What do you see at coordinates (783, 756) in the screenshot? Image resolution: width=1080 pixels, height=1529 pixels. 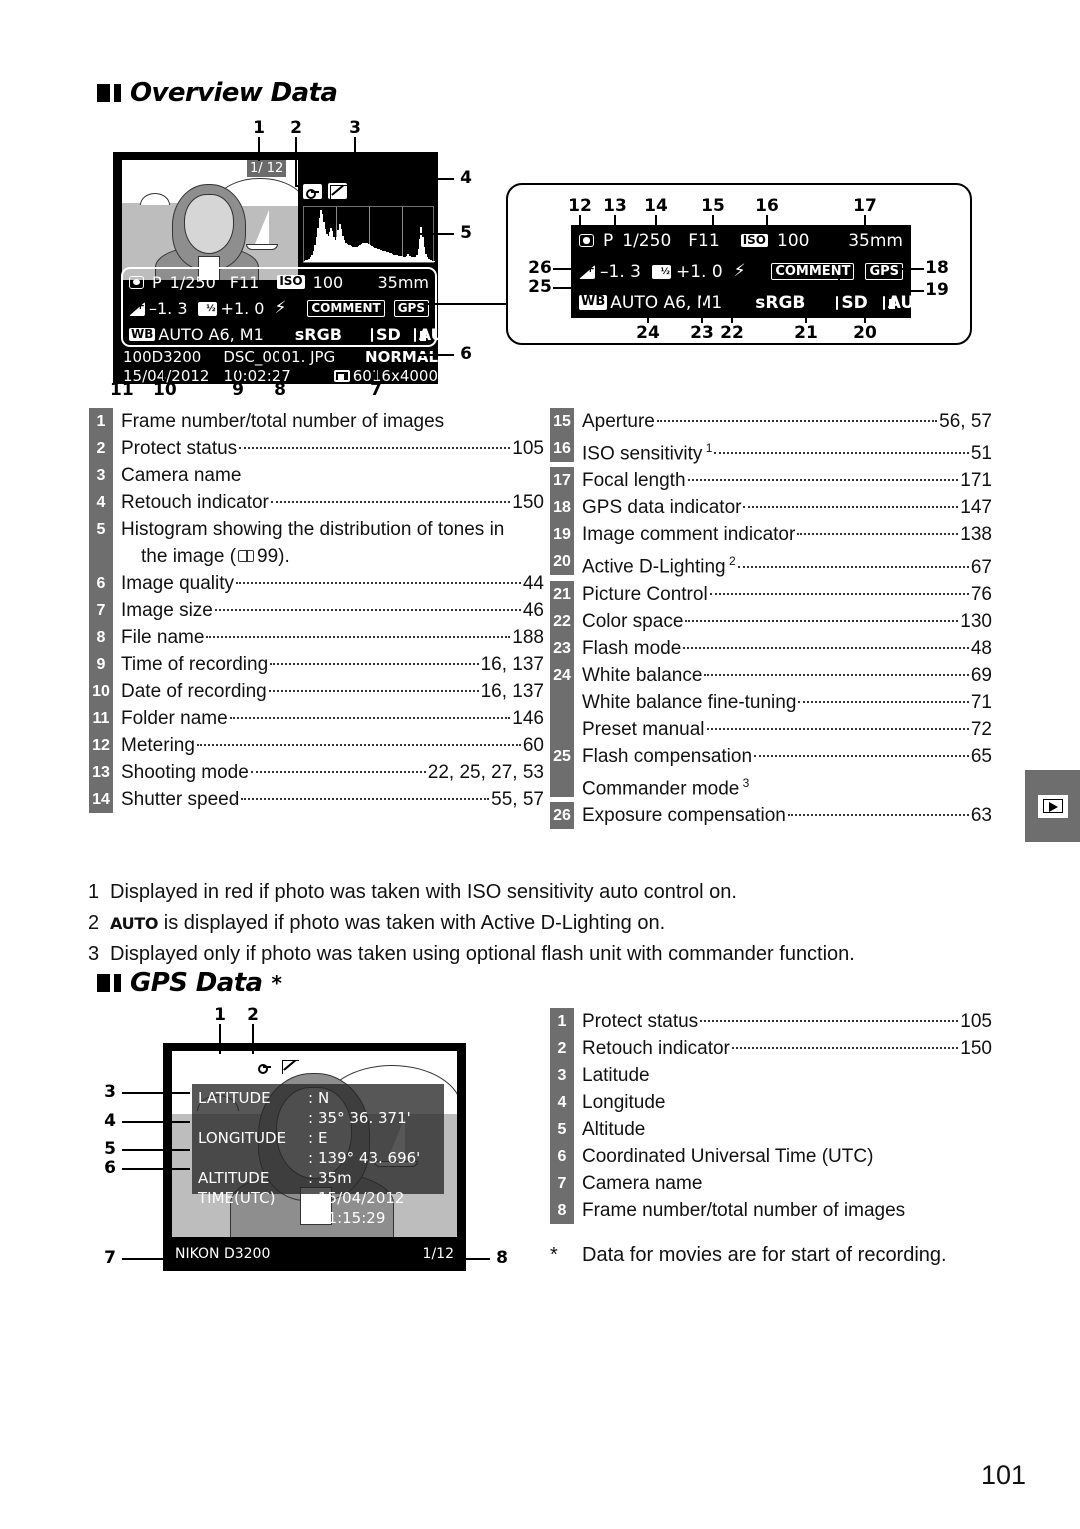 I see `legend-item-text: Flash compensation 65` at bounding box center [783, 756].